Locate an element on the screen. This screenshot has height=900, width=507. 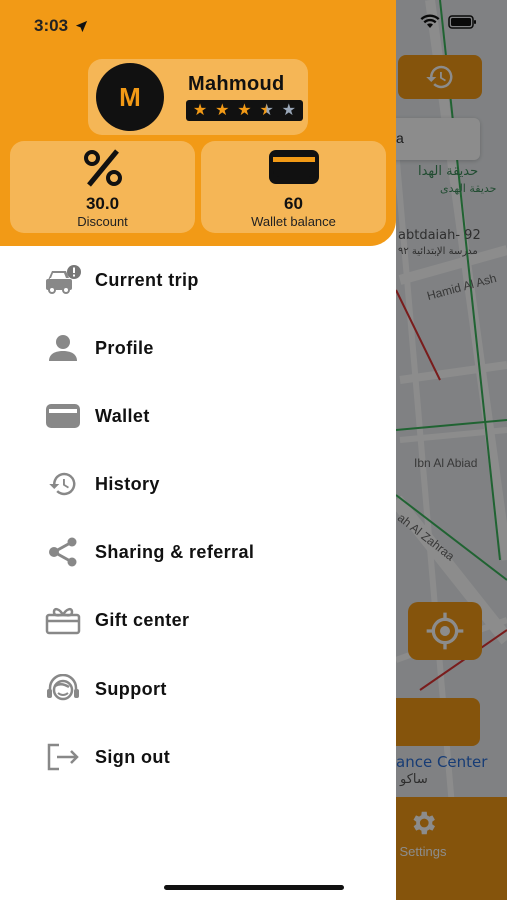
menu-item-profile: Profile is located at coordinates (198, 344).